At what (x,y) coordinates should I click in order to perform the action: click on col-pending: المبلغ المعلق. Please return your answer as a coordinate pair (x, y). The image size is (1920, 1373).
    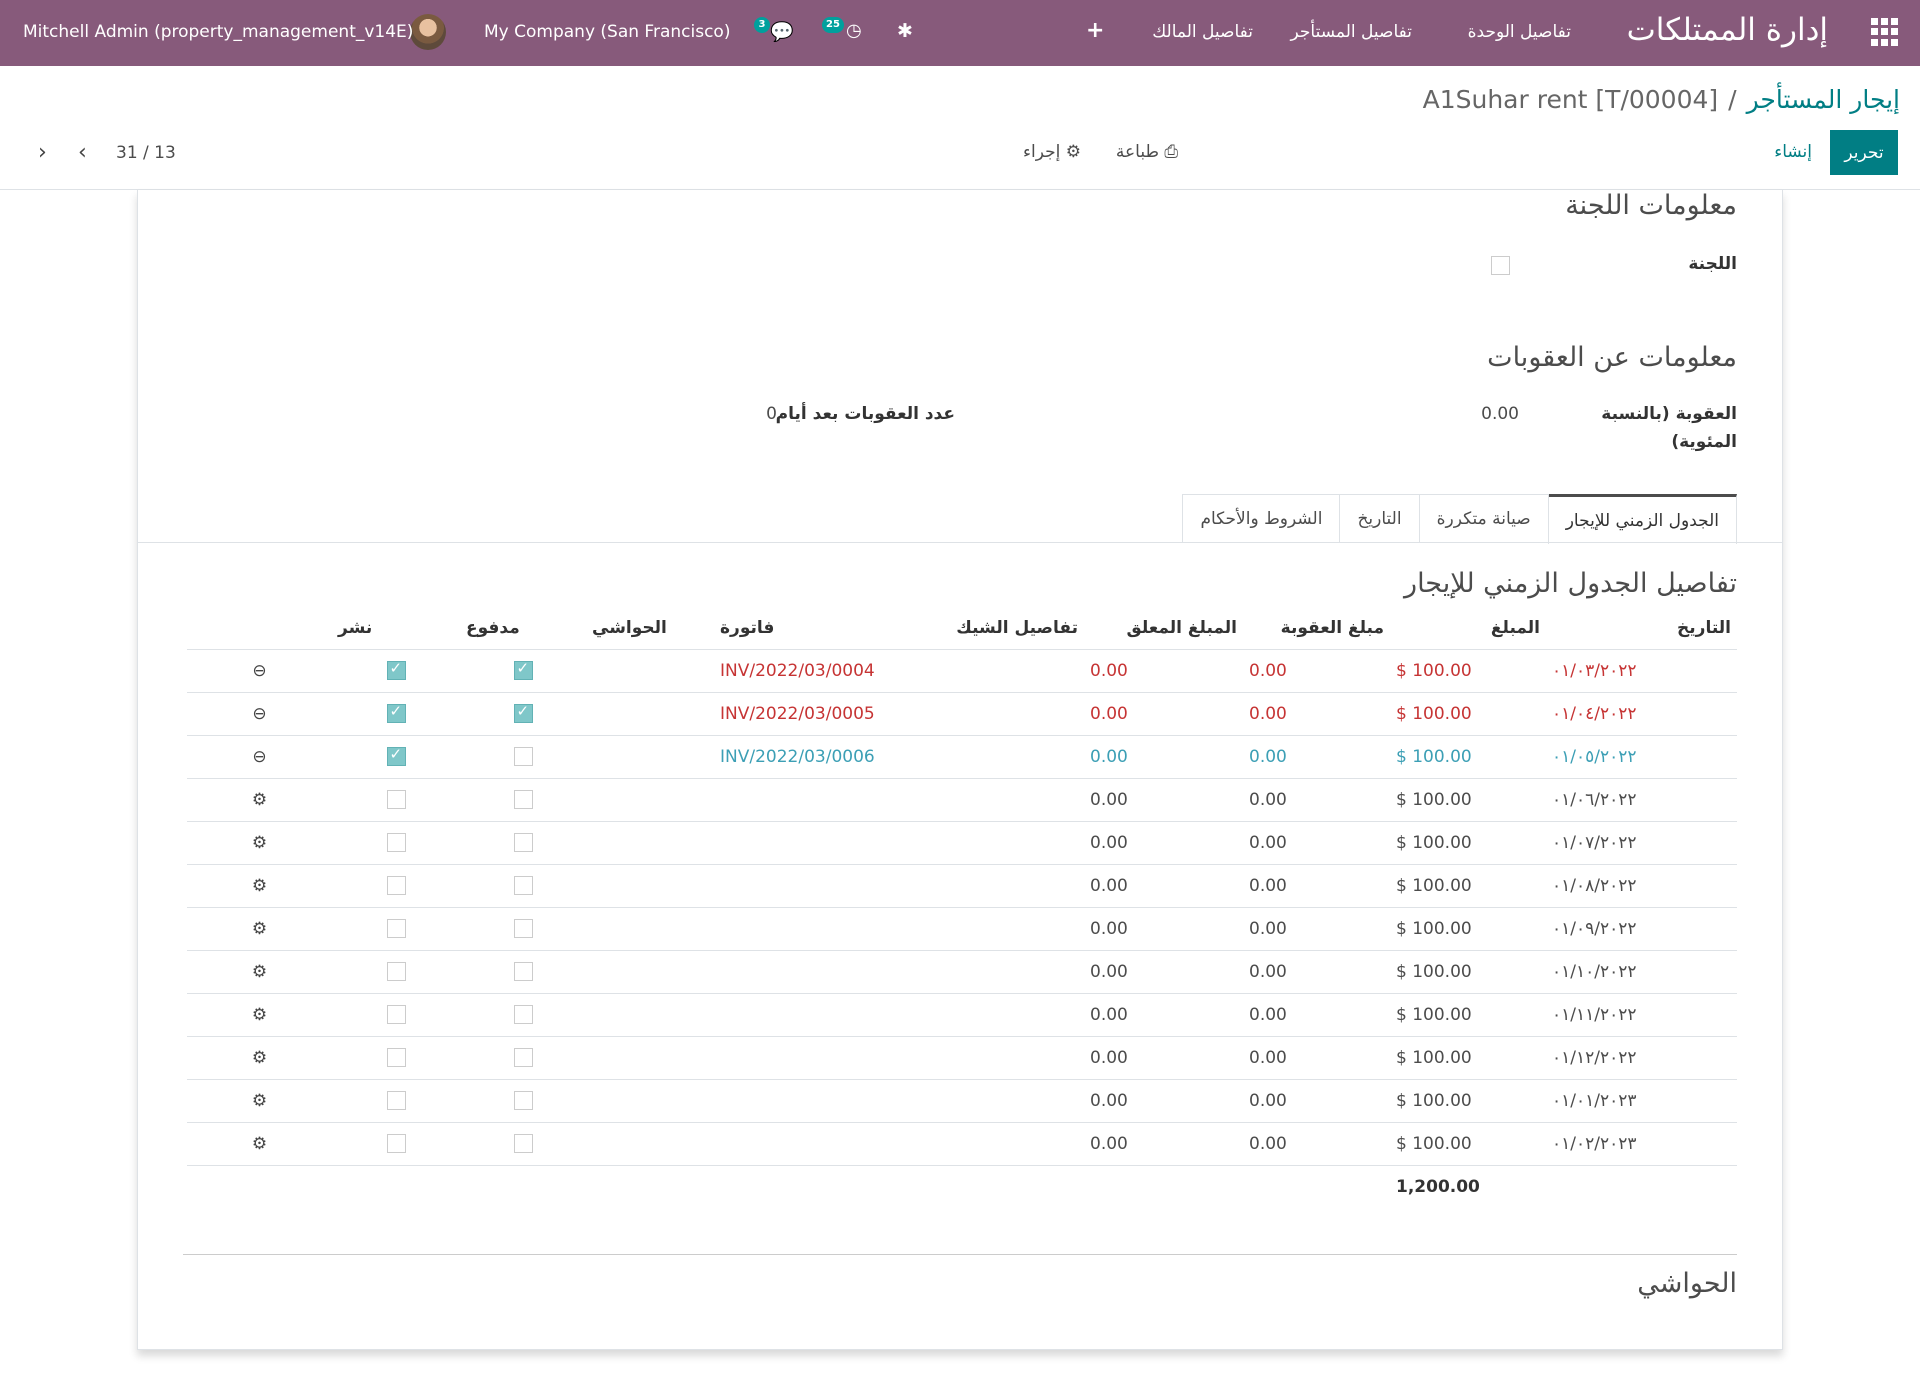
    Looking at the image, I should click on (1163, 628).